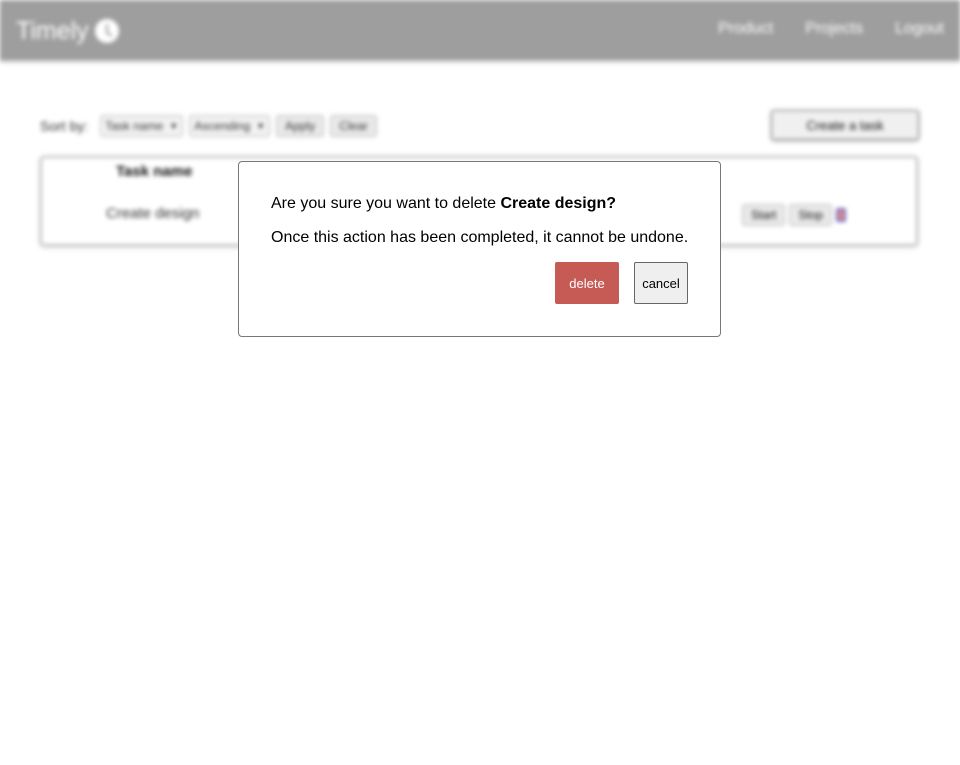 This screenshot has height=765, width=960. What do you see at coordinates (154, 171) in the screenshot?
I see `task-name-header: Task name` at bounding box center [154, 171].